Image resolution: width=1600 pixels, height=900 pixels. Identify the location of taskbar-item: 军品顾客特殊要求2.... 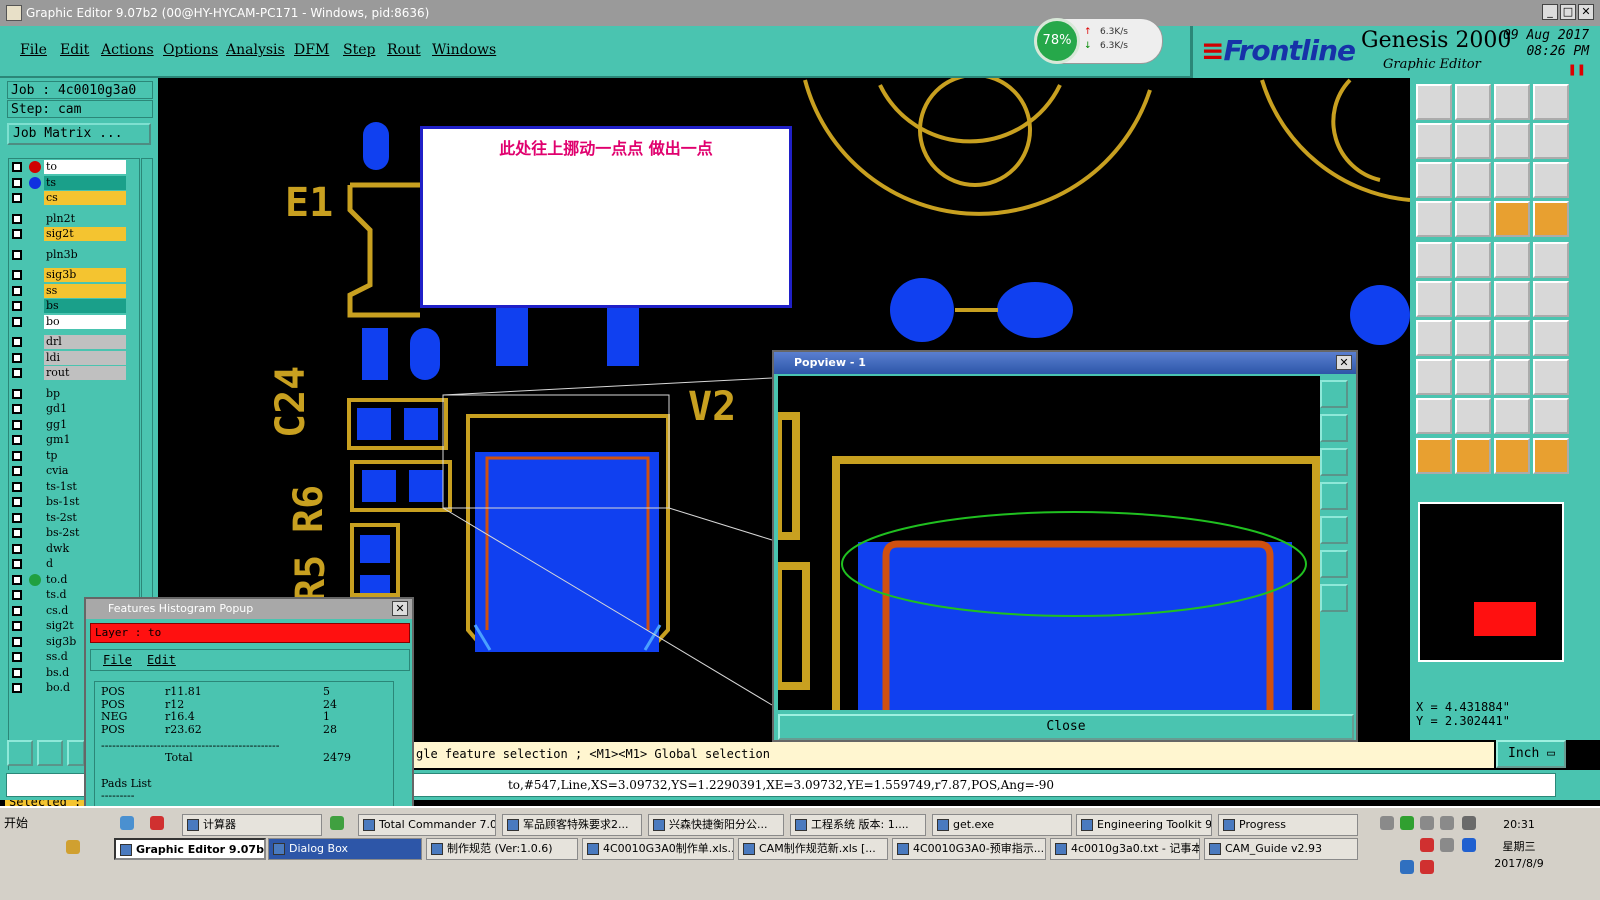
(572, 825).